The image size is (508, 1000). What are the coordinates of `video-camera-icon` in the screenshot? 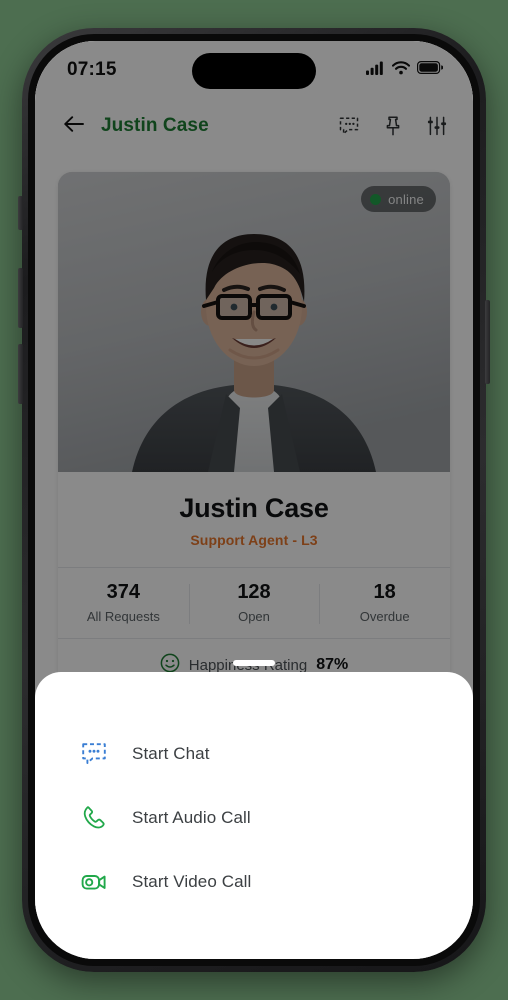 It's located at (94, 882).